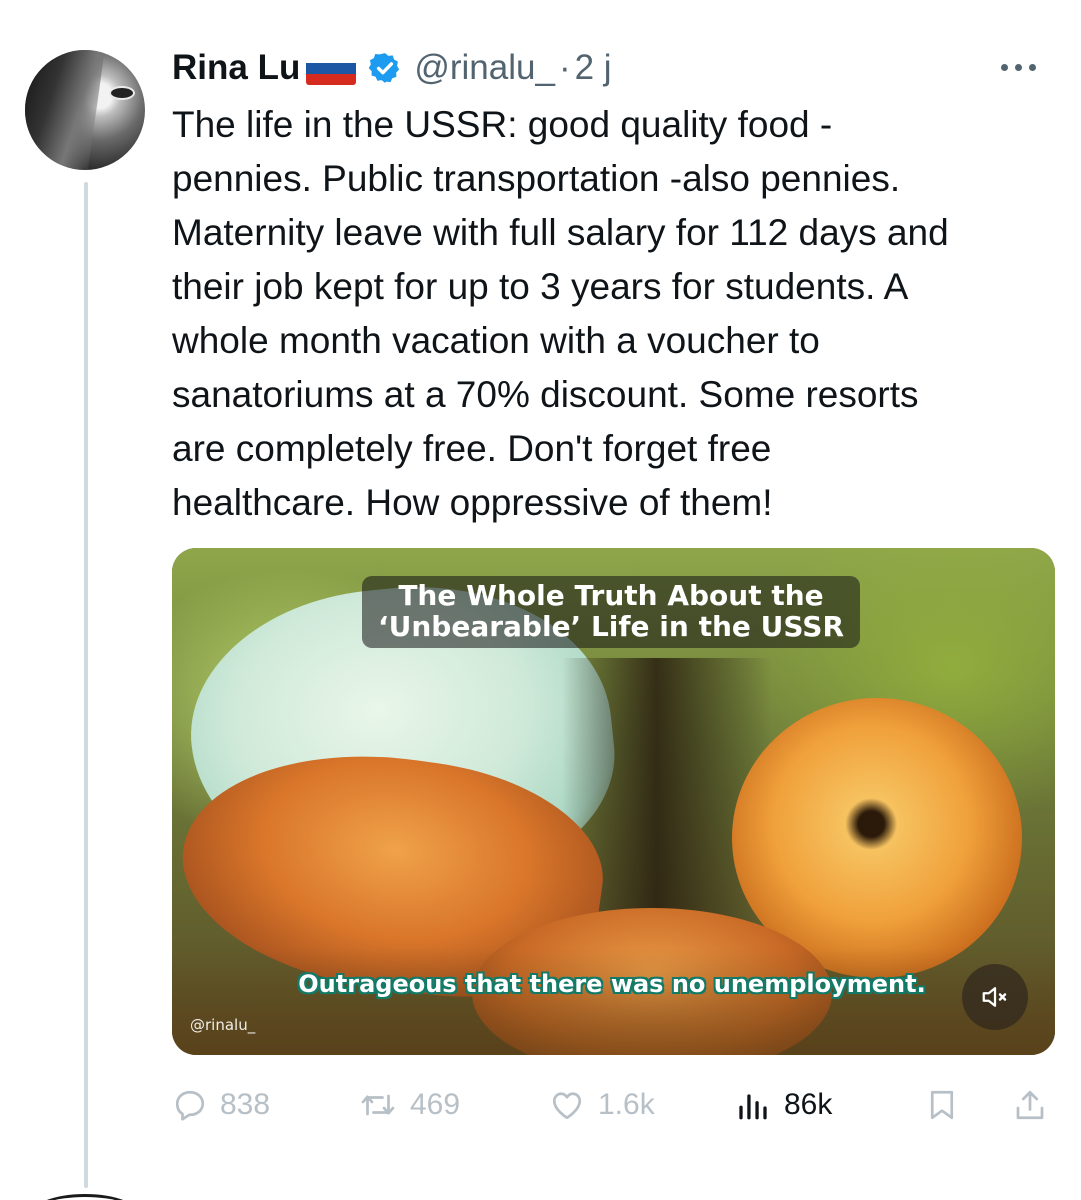 This screenshot has width=1081, height=1200. What do you see at coordinates (753, 1107) in the screenshot?
I see `views-icon` at bounding box center [753, 1107].